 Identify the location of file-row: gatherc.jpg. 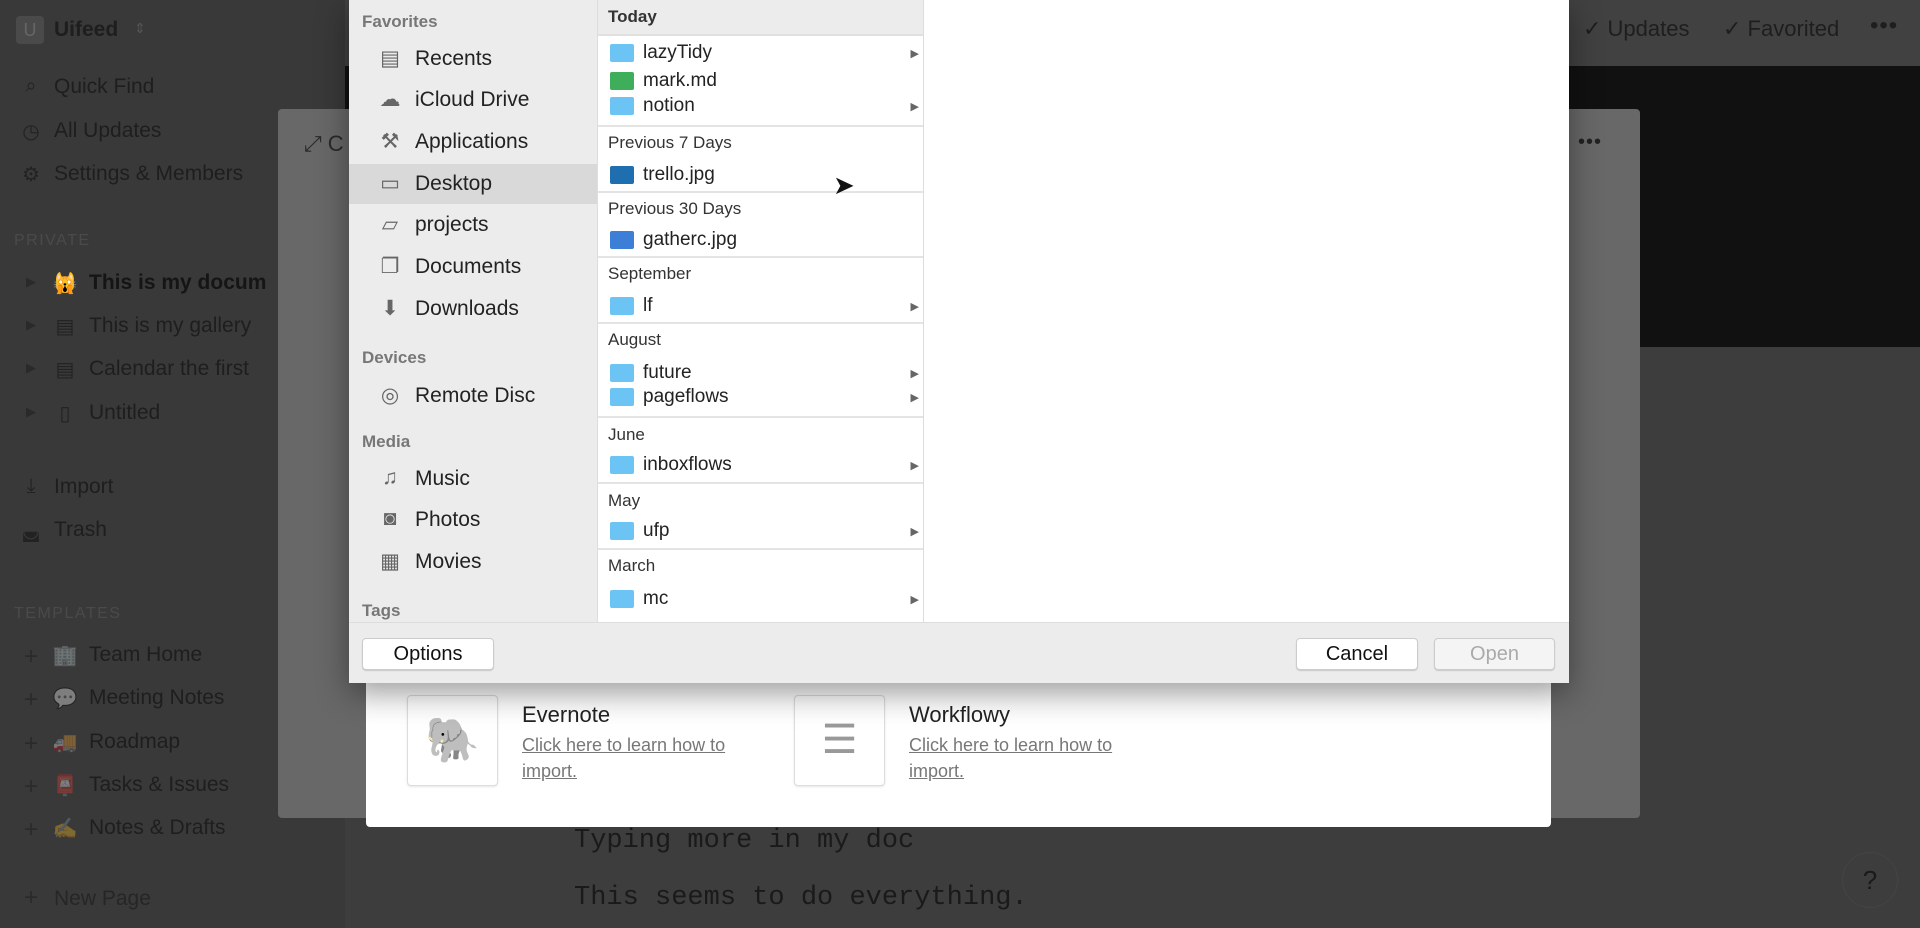
(760, 240).